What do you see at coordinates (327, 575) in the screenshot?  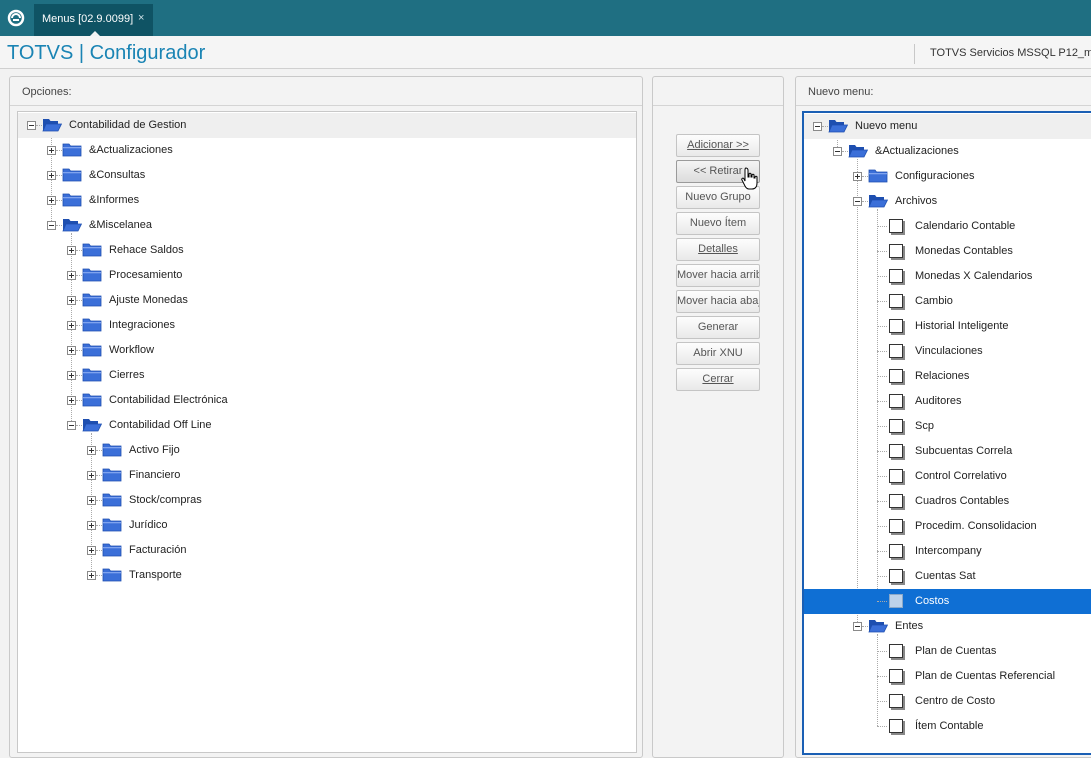 I see `tree-item-transporte: Transporte` at bounding box center [327, 575].